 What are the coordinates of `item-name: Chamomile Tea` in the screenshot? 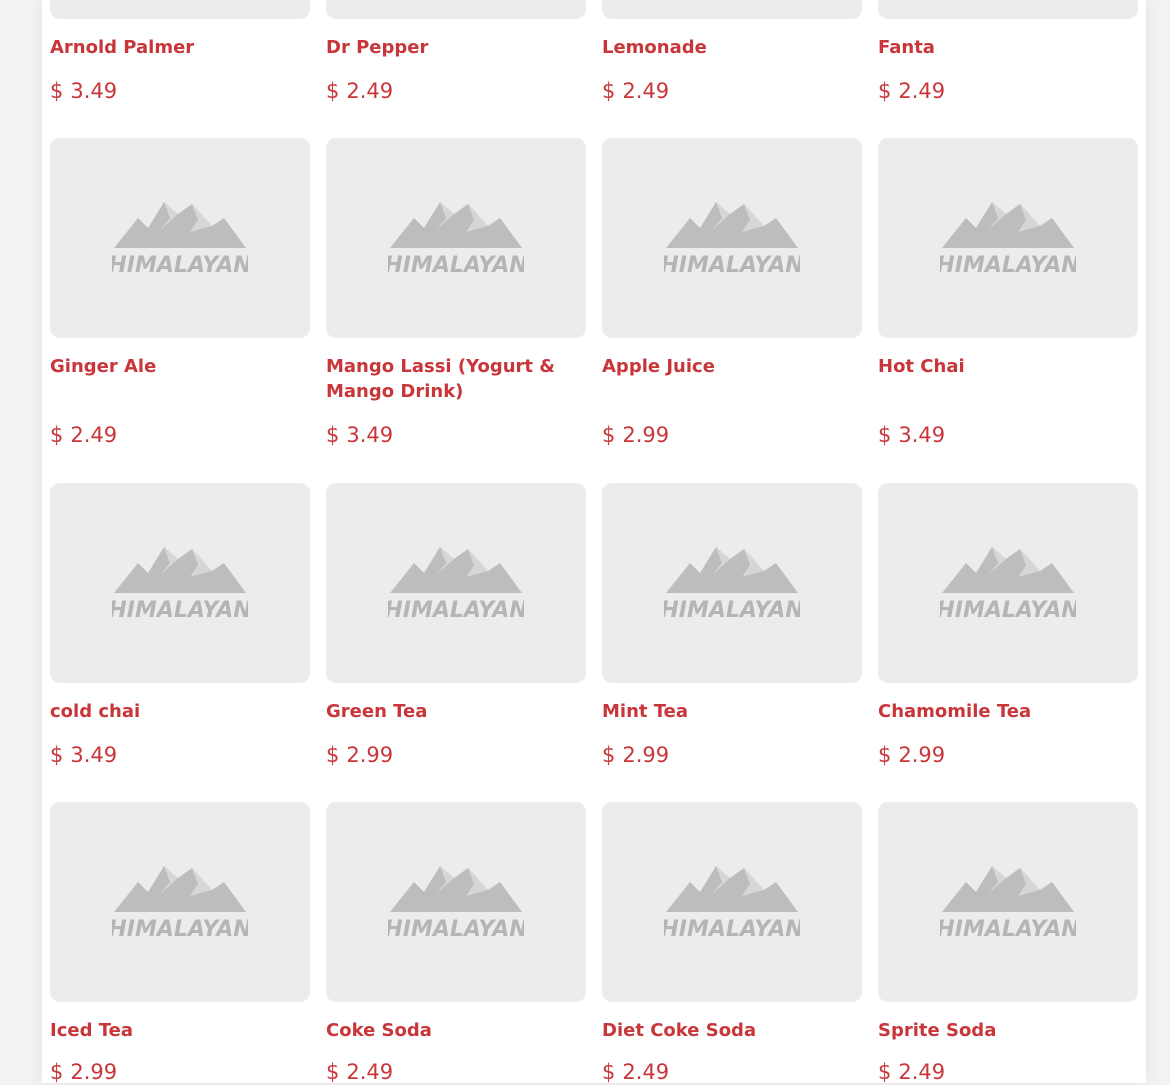 It's located at (1003, 711).